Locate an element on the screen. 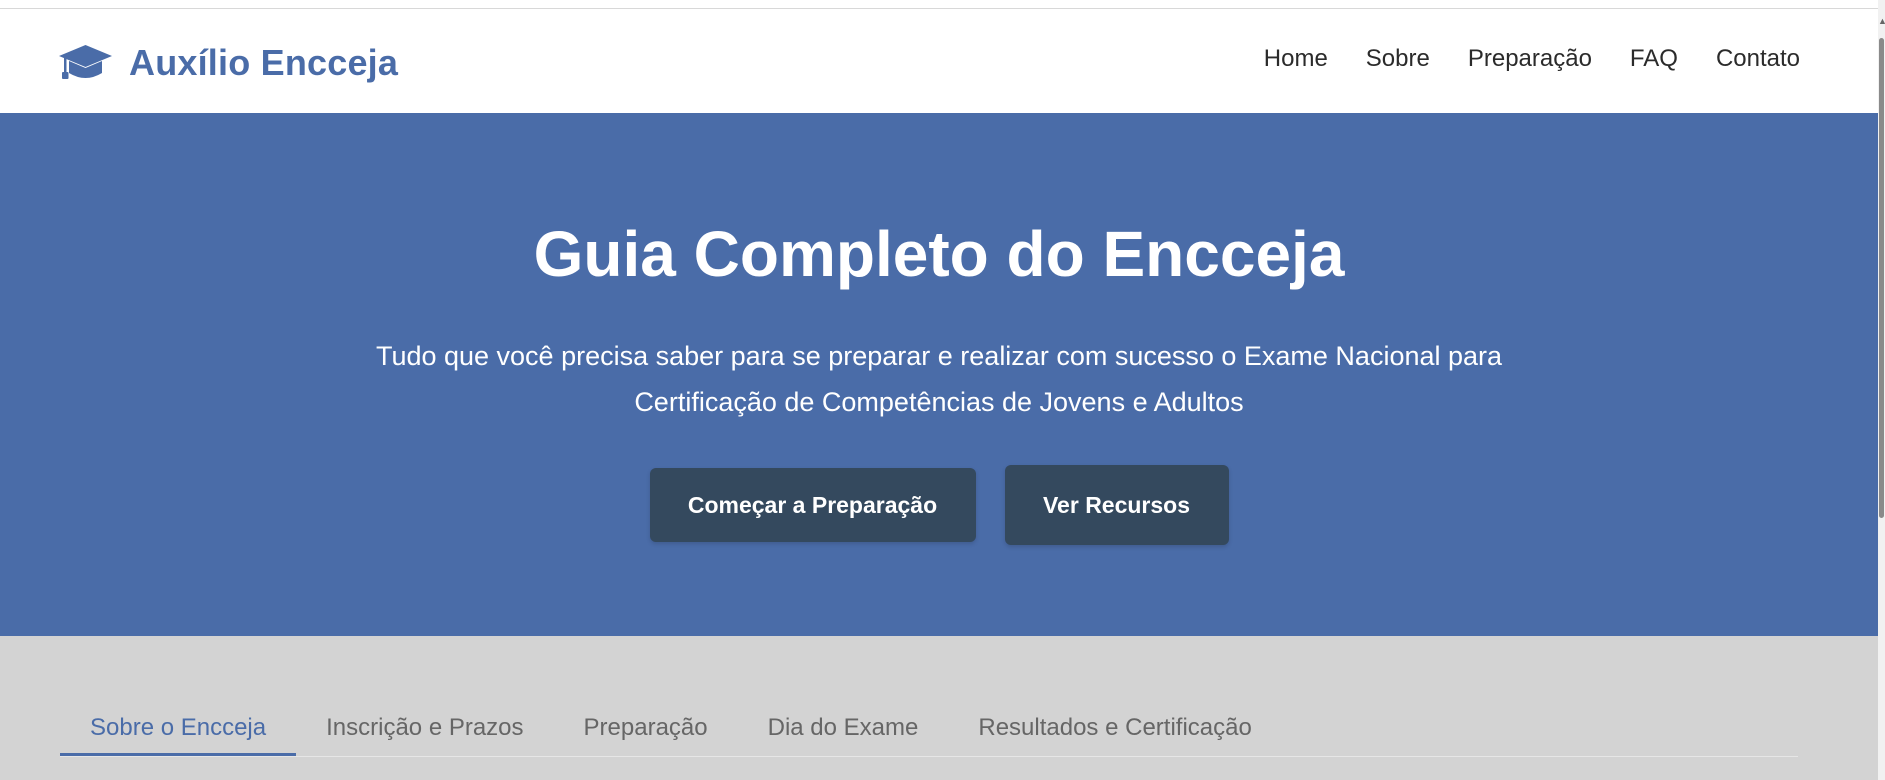 Image resolution: width=1885 pixels, height=780 pixels. graduation-cap-icon is located at coordinates (85, 63).